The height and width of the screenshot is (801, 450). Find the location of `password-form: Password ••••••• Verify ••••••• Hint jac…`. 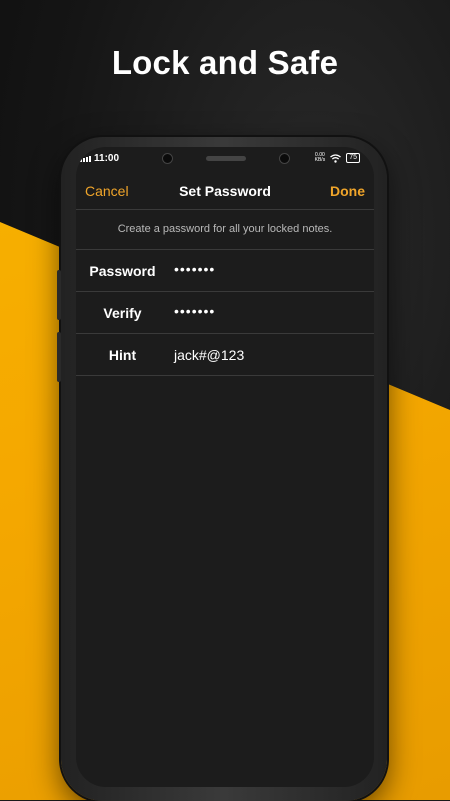

password-form: Password ••••••• Verify ••••••• Hint jac… is located at coordinates (225, 312).